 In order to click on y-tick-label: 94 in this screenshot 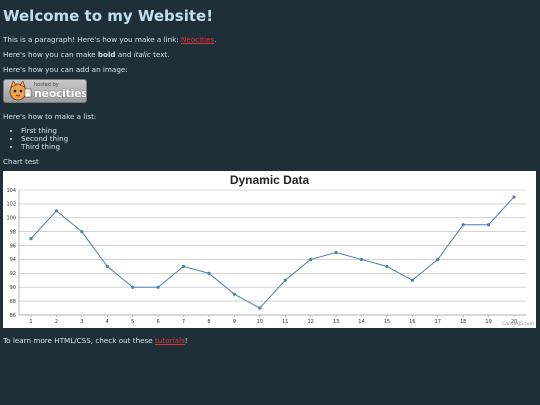, I will do `click(13, 260)`.